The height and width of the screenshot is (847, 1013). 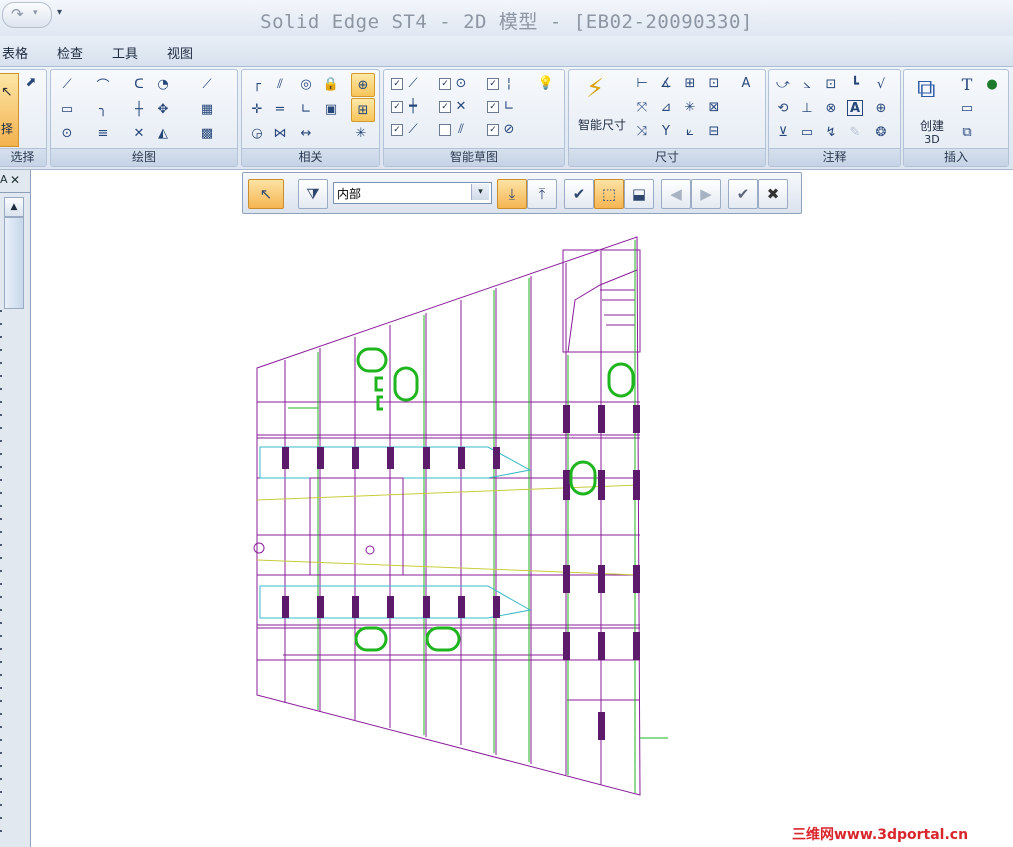 I want to click on cursor-arrow-icon: ↖, so click(x=266, y=194).